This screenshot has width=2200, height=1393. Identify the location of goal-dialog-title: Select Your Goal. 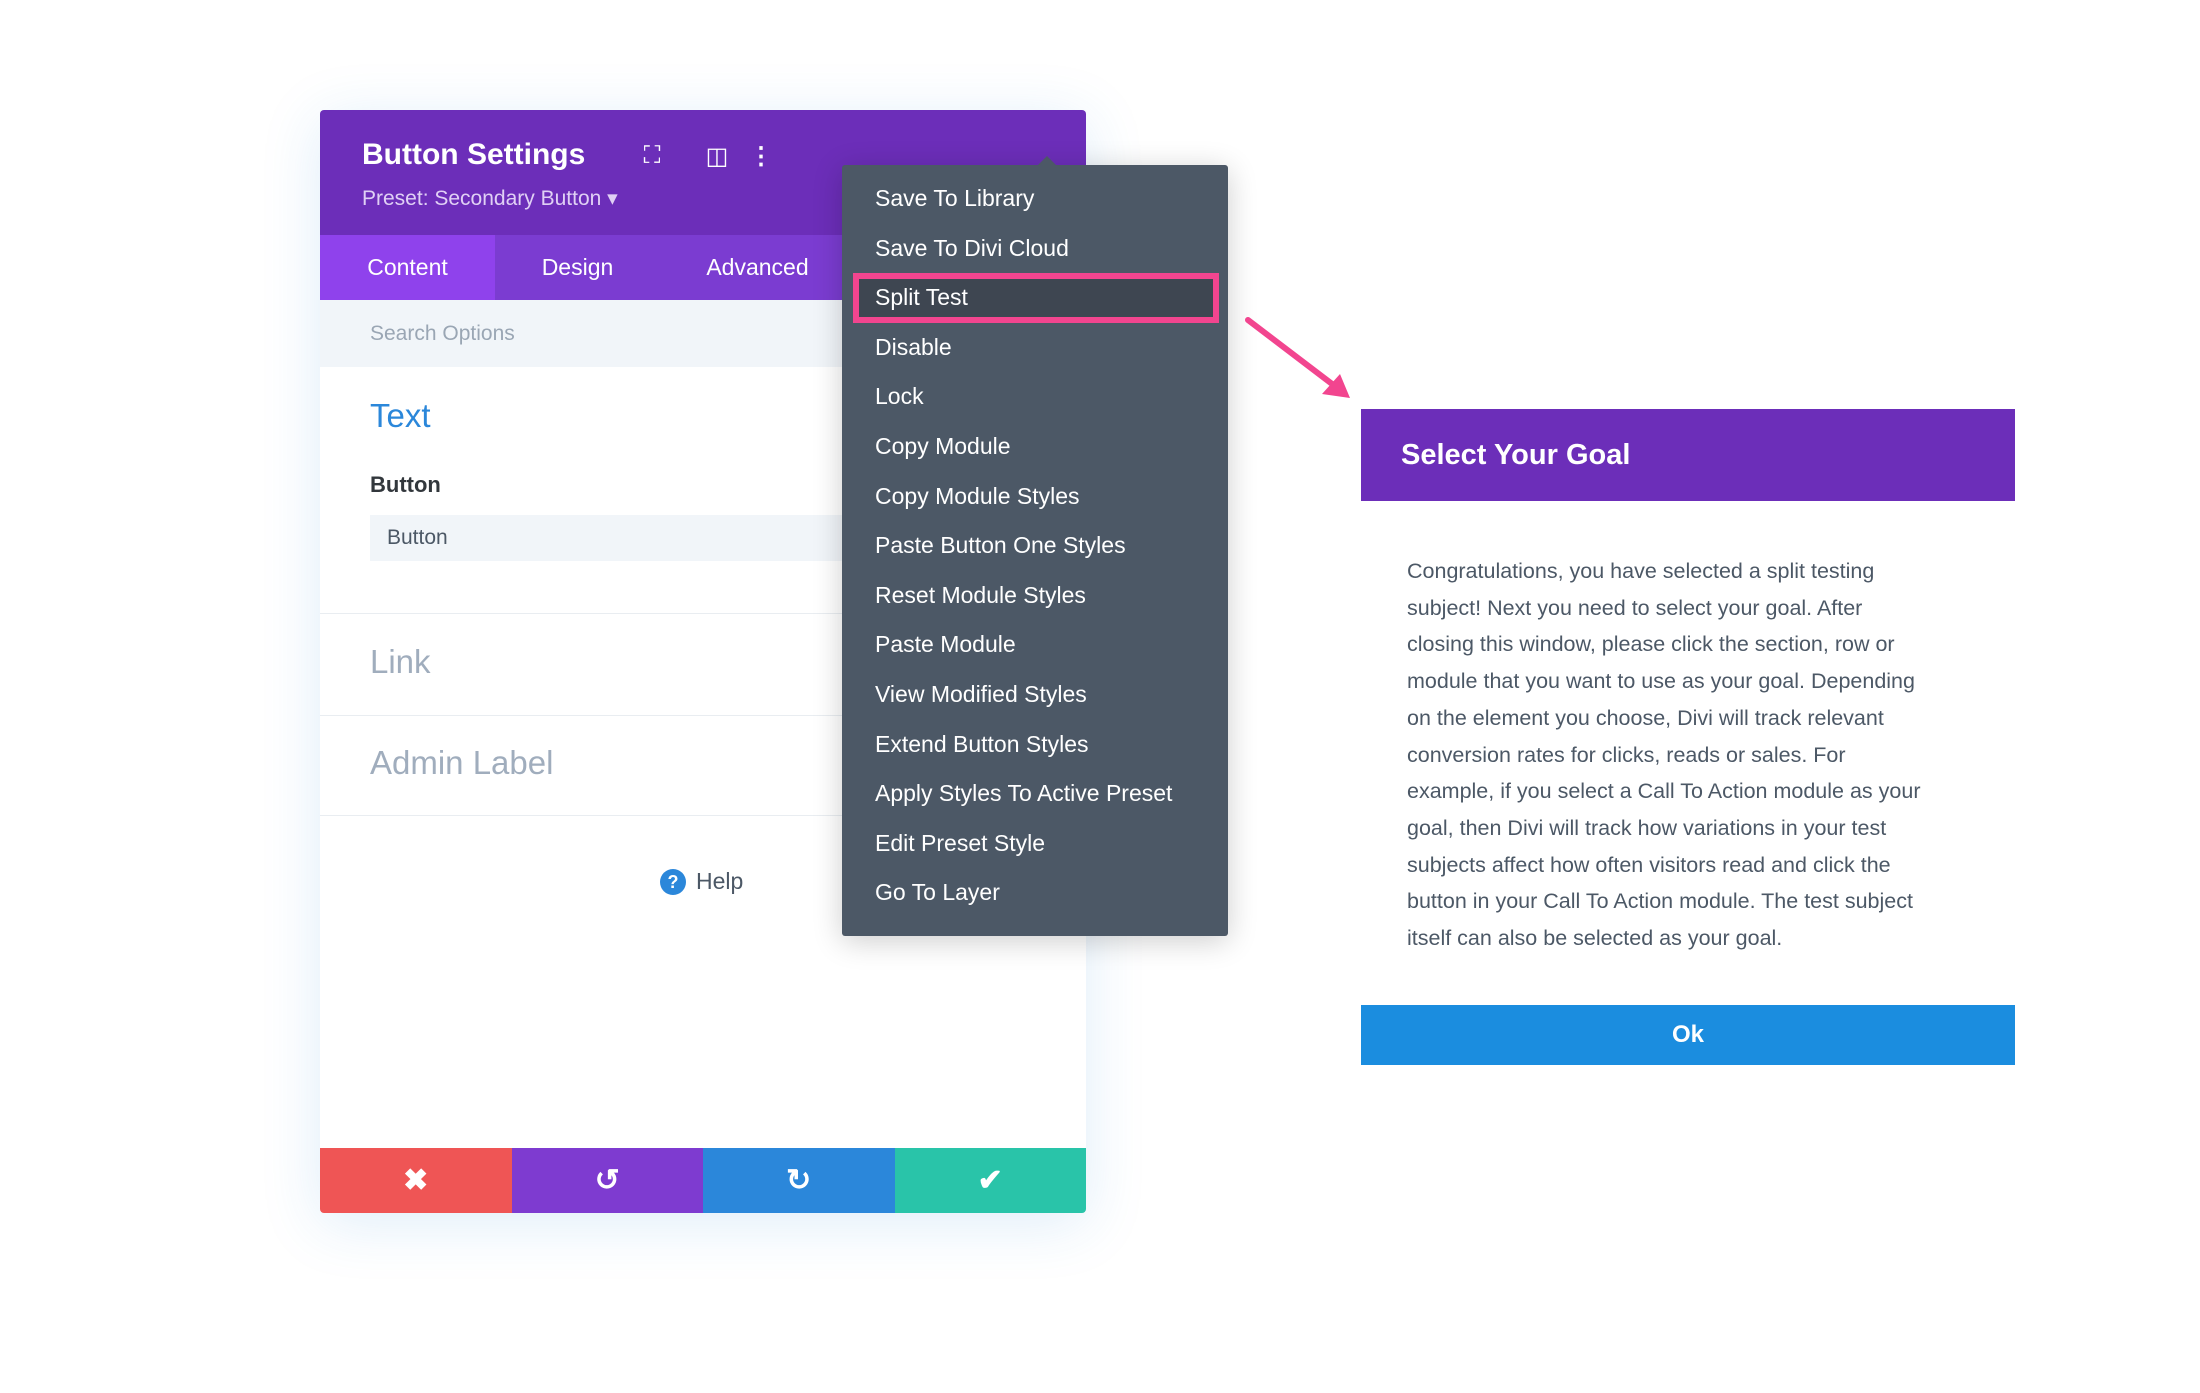
(1688, 455).